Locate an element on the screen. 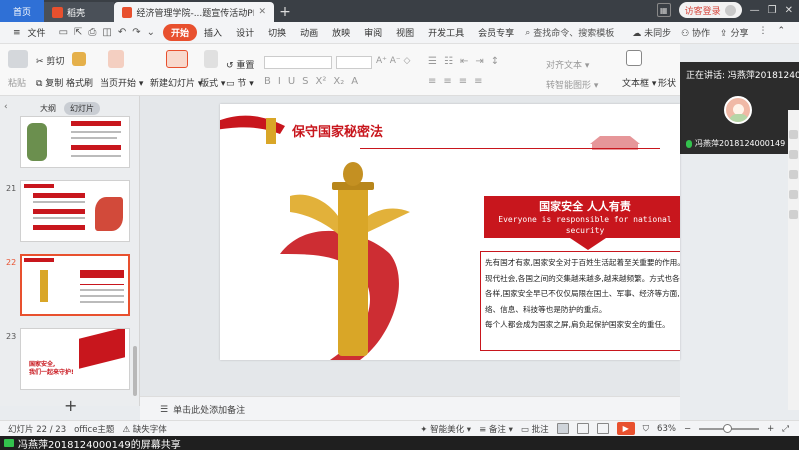 This screenshot has height=450, width=799. shape-button: 形状 is located at coordinates (667, 82).